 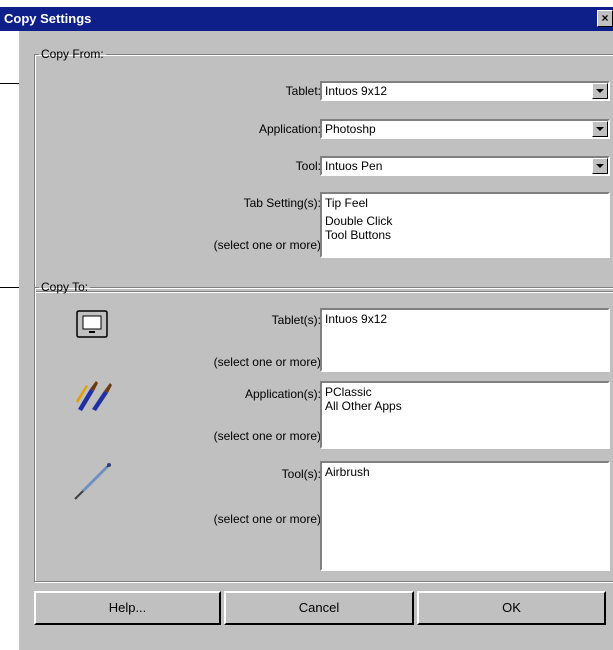 What do you see at coordinates (72, 54) in the screenshot?
I see `copy-from-legend: Copy From:` at bounding box center [72, 54].